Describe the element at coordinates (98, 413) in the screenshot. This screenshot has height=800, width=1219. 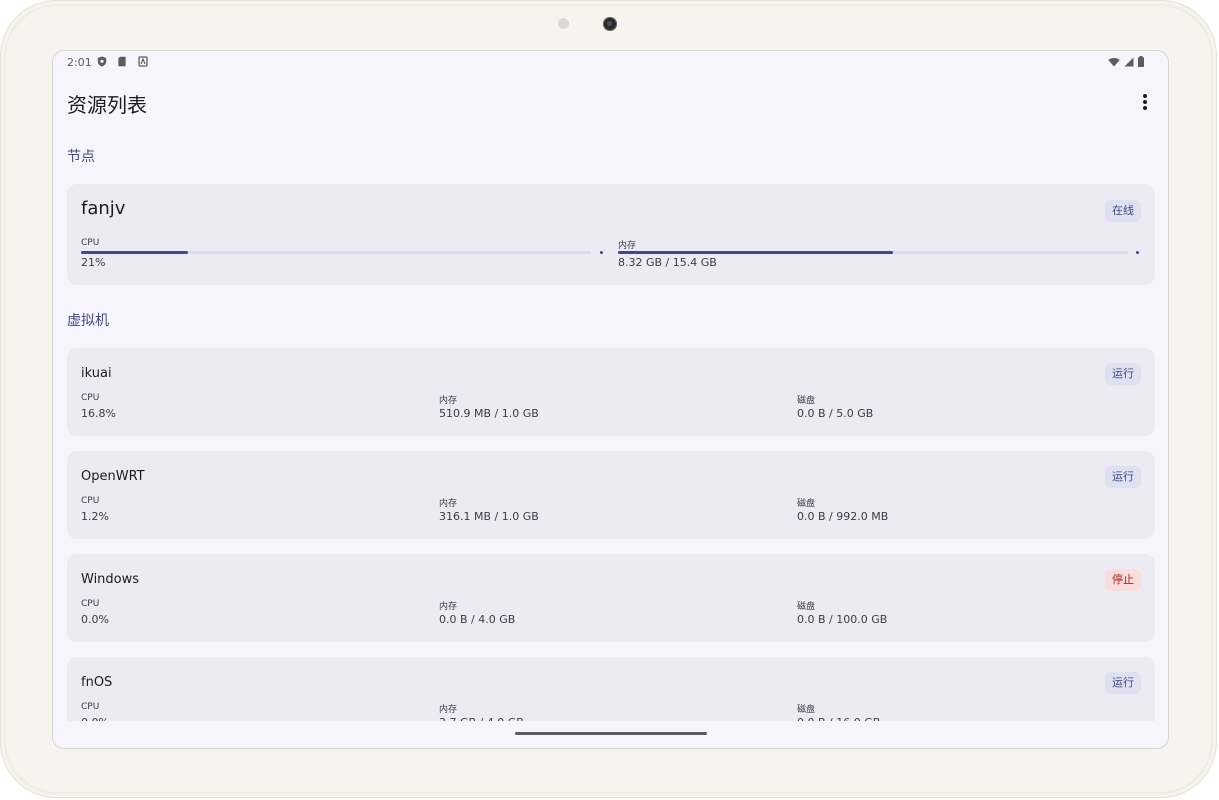
I see `vm-cpu-value: 16.8%` at that location.